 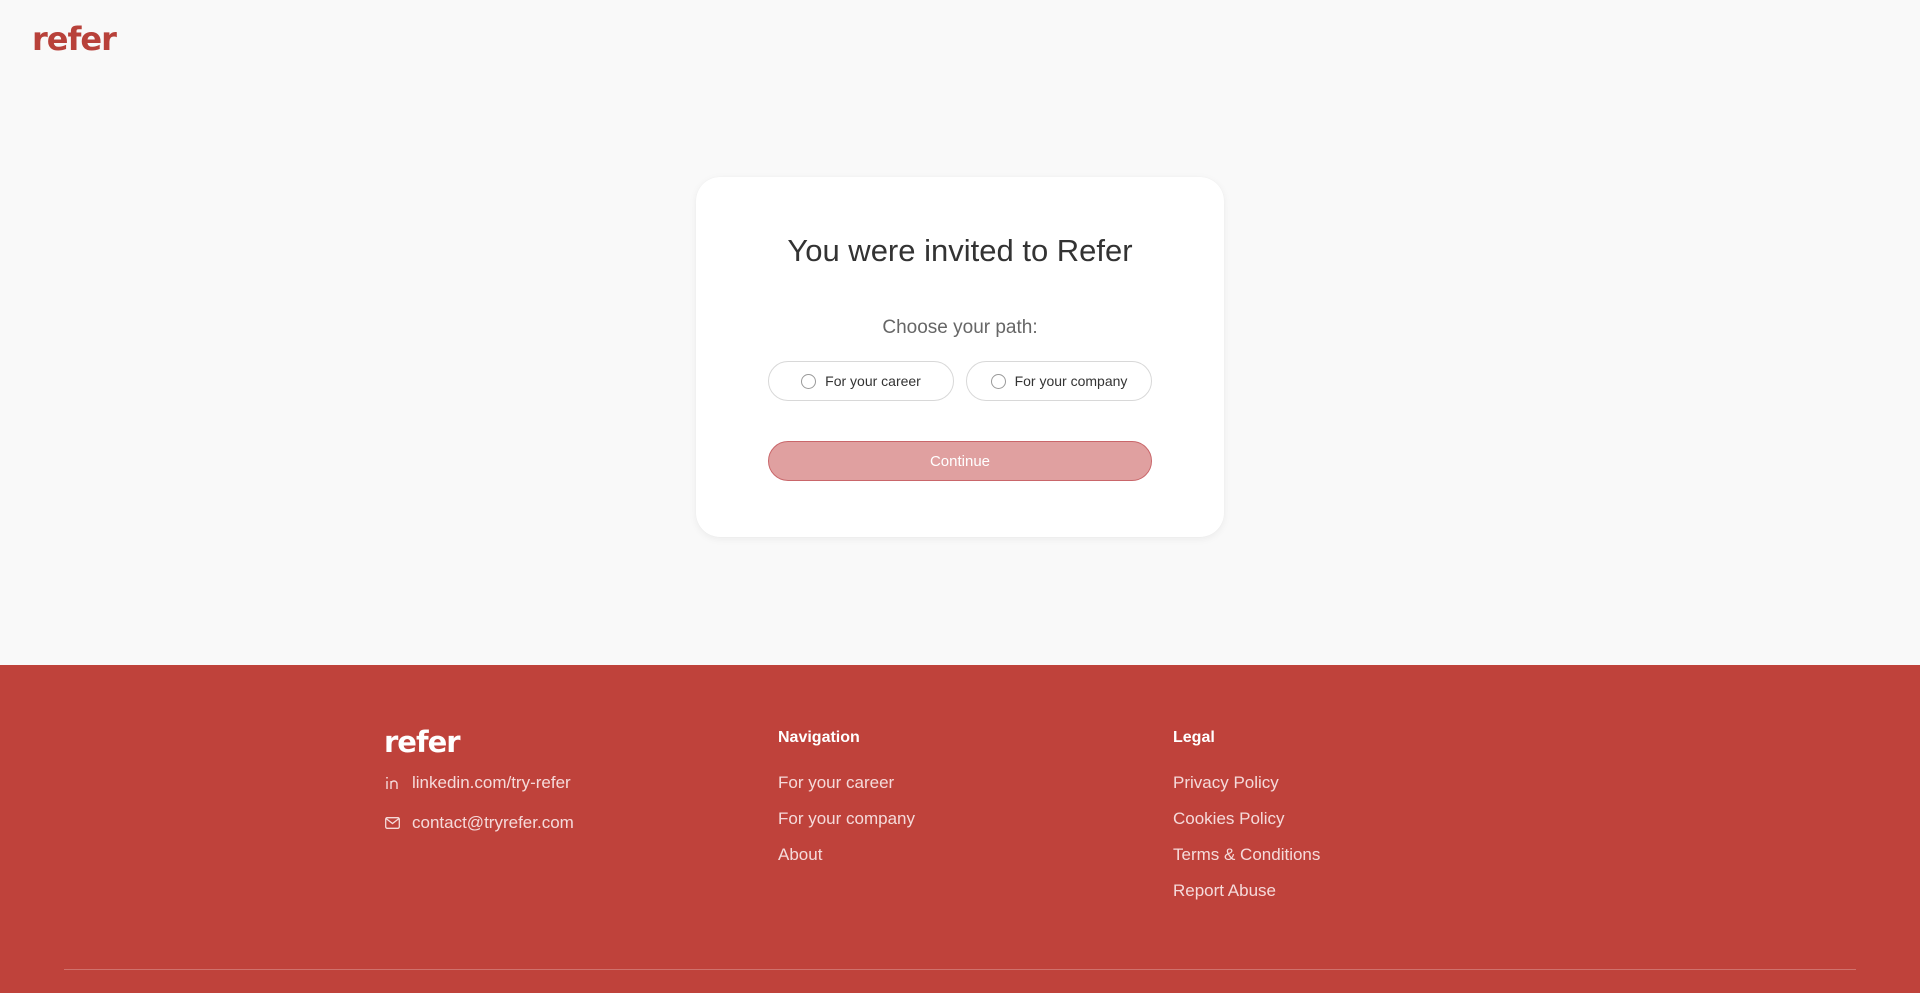 I want to click on footer-link-career: For your career, so click(x=846, y=783).